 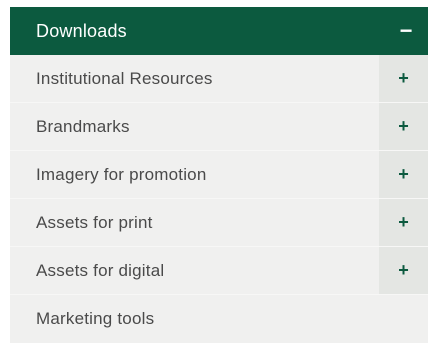 I want to click on list-item-brandmarks: Brandmarks +, so click(x=219, y=127).